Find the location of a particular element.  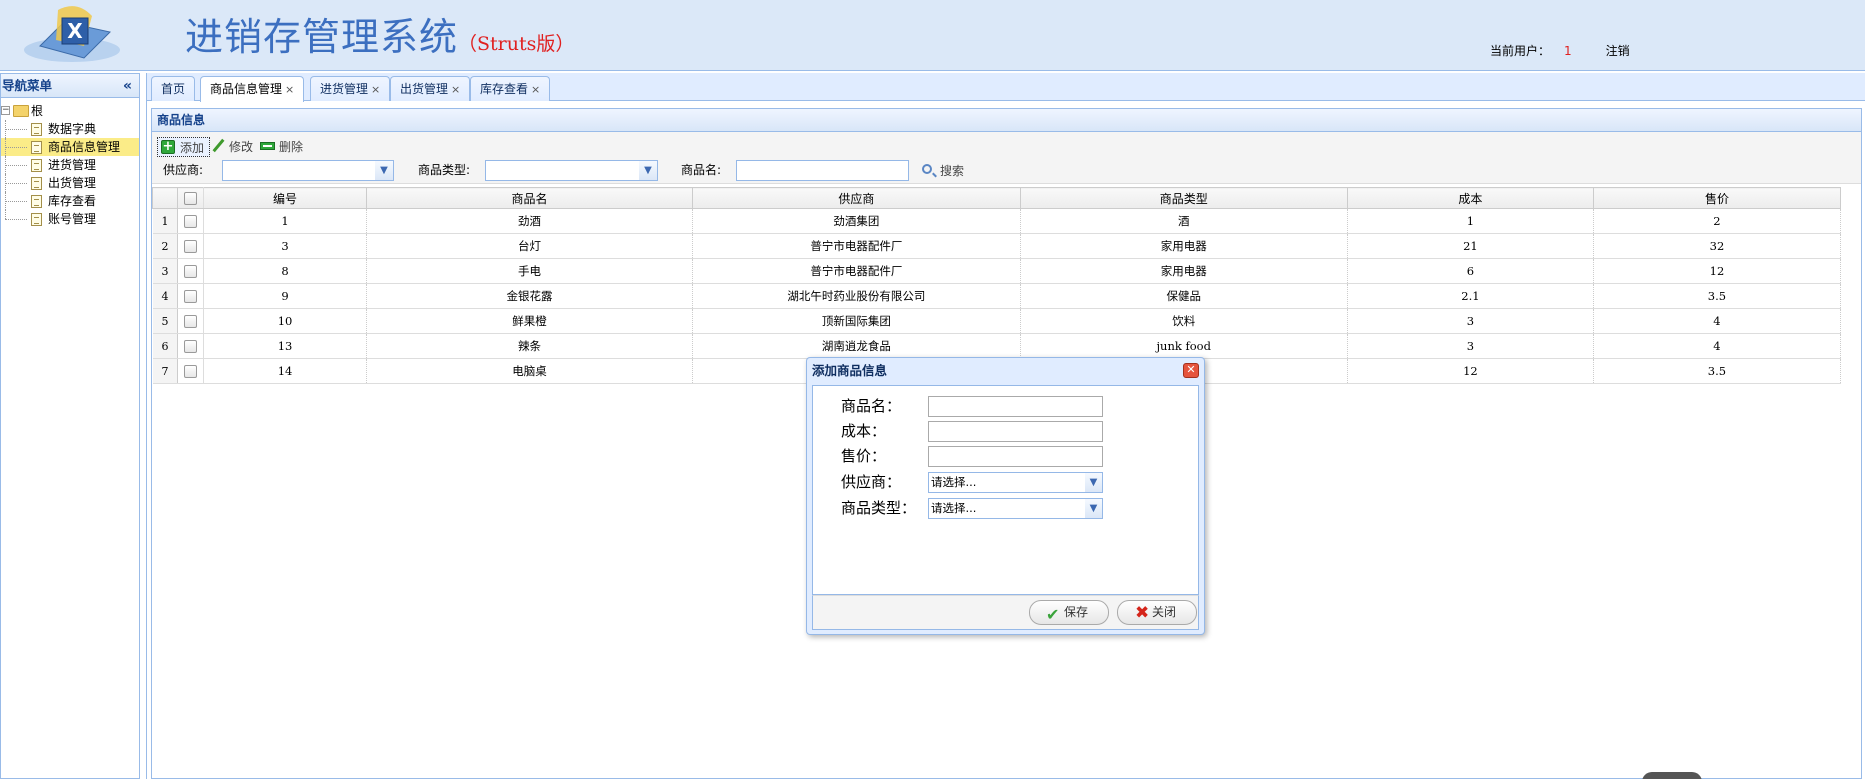

tab-purchase: 进货管理 × is located at coordinates (350, 88).